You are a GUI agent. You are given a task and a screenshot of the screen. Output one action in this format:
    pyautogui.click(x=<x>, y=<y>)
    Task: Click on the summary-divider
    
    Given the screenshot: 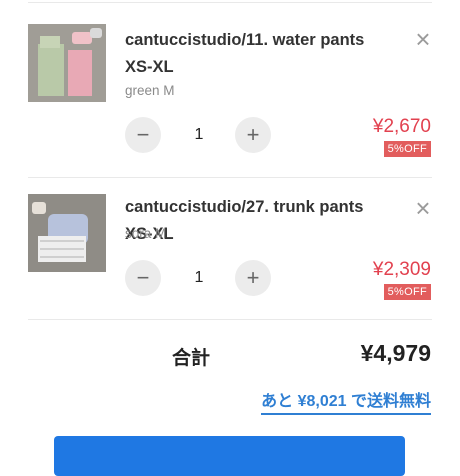 What is the action you would take?
    pyautogui.click(x=230, y=319)
    